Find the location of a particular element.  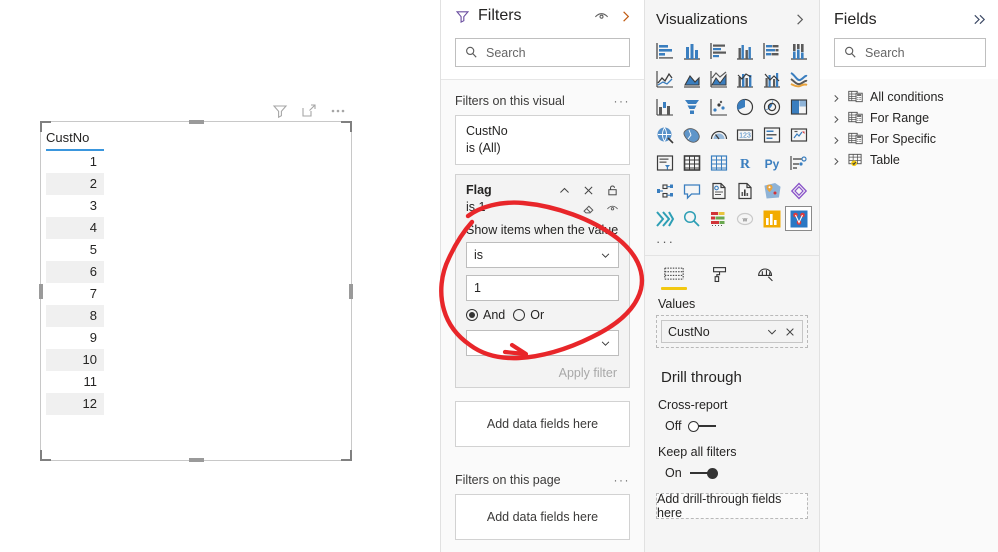

apply-filter-button: Apply filter is located at coordinates (542, 371).